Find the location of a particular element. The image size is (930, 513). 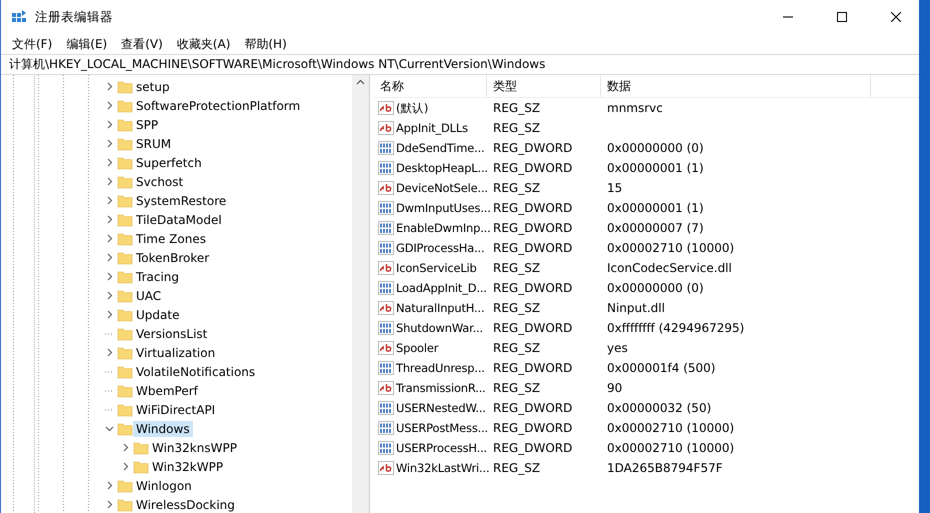

value-data: 0x00002710 (10000) is located at coordinates (671, 428).